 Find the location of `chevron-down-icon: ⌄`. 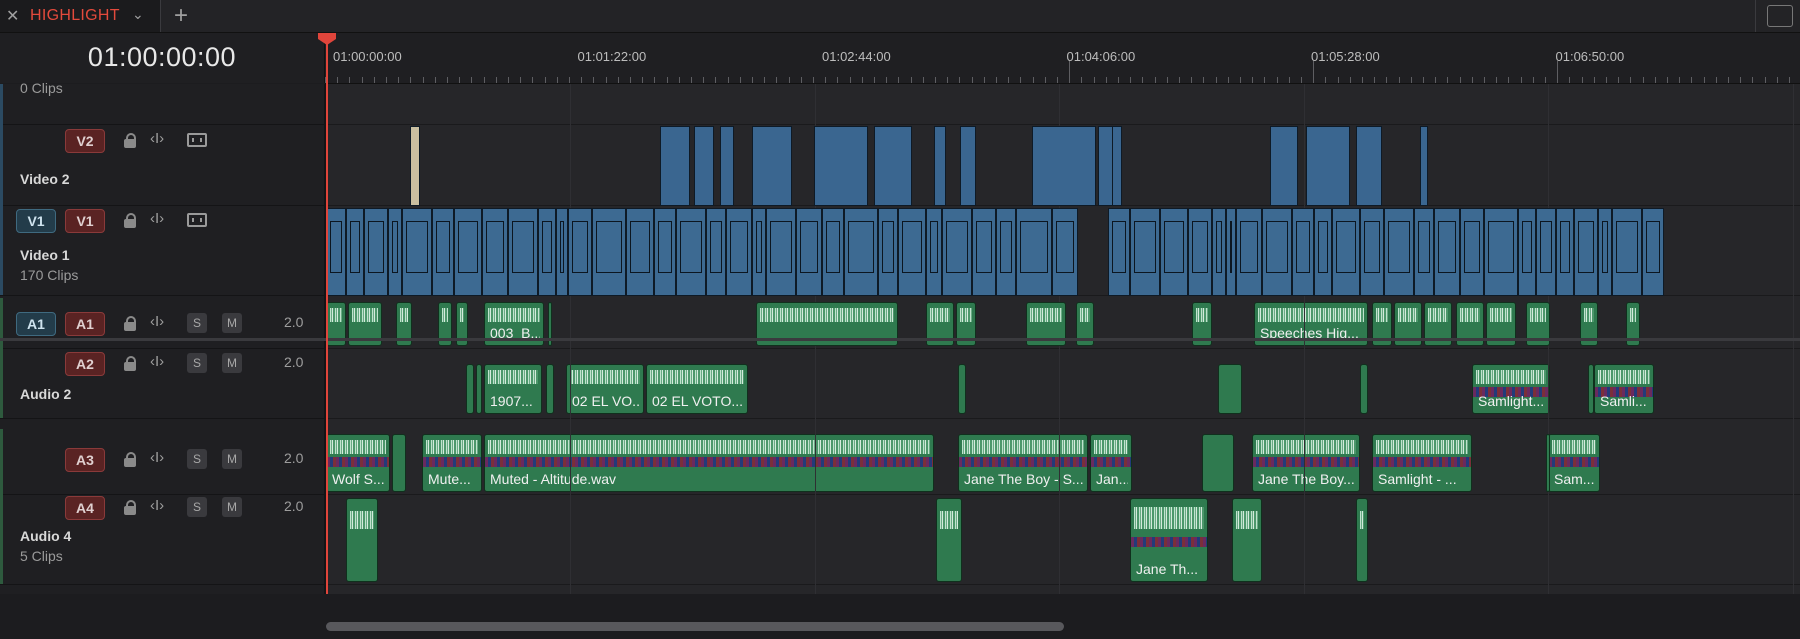

chevron-down-icon: ⌄ is located at coordinates (138, 14).